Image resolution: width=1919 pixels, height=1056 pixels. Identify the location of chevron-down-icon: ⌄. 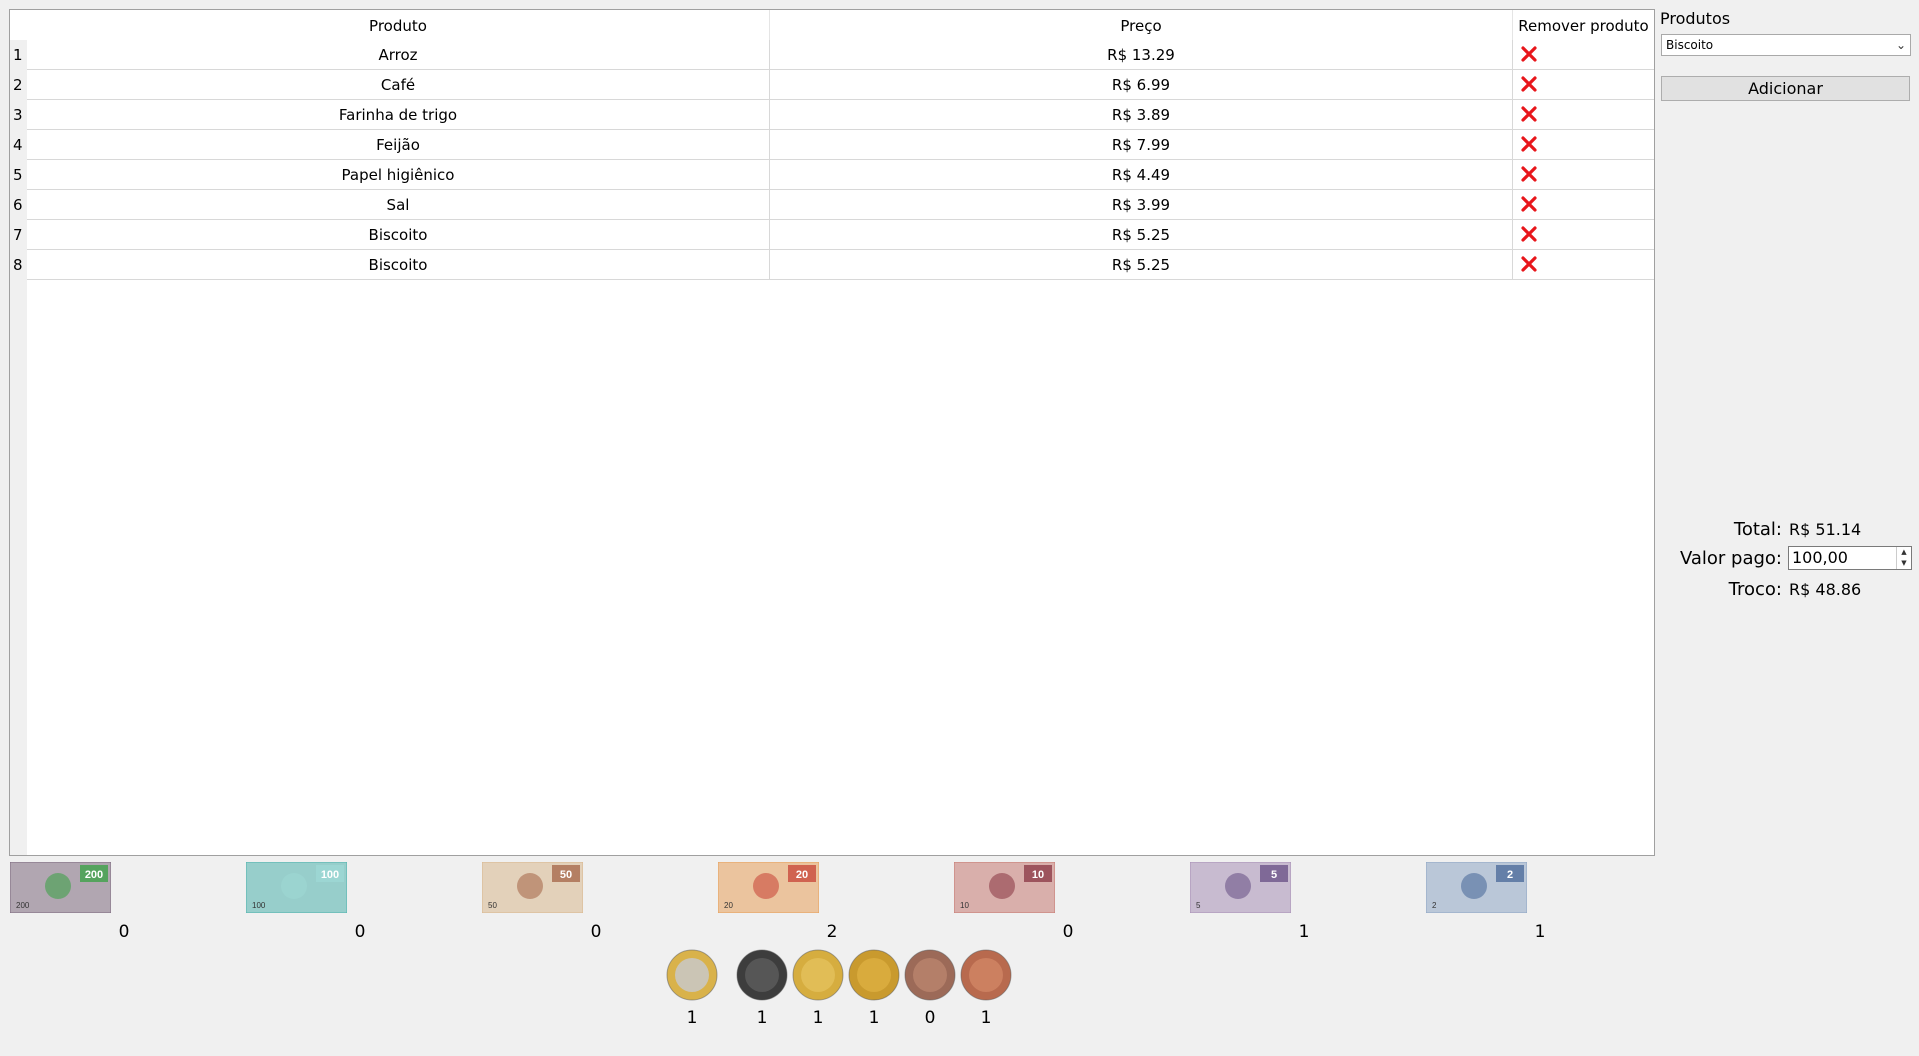
(1901, 45).